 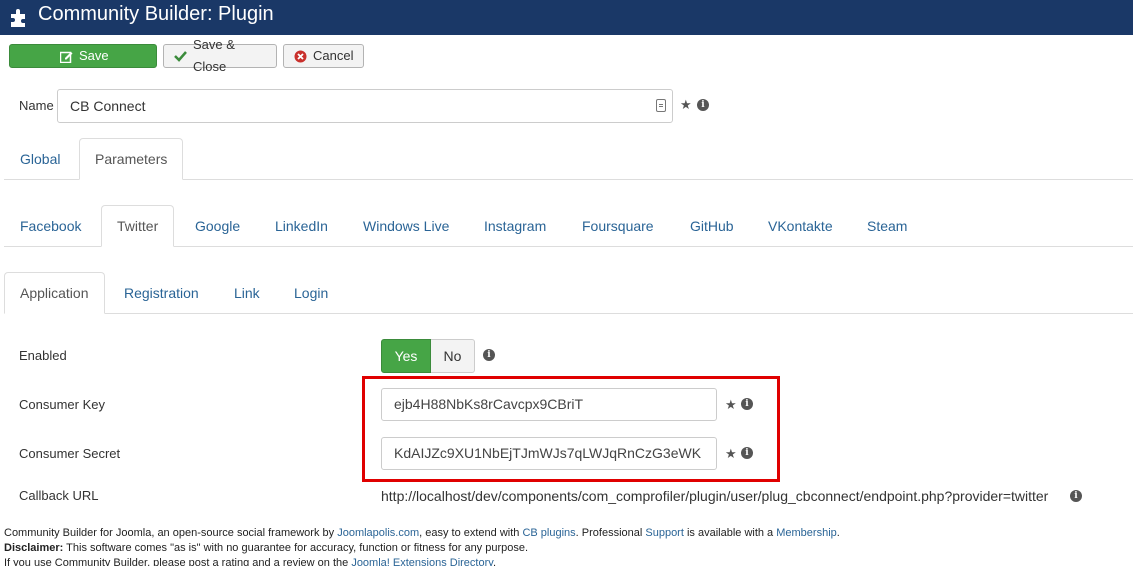 I want to click on jed-link: Joomla! Extensions Directory, so click(x=422, y=561).